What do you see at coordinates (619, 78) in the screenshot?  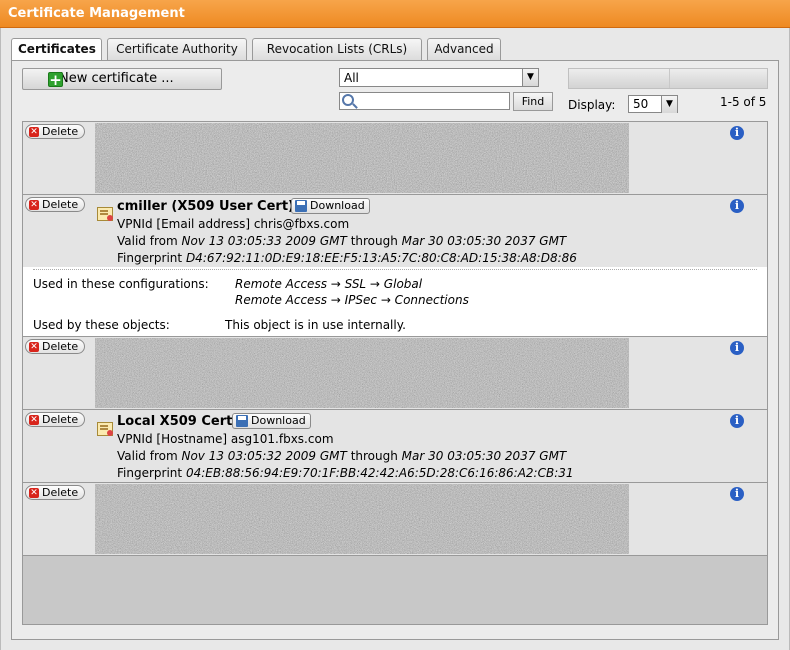 I see `pager-prev-button` at bounding box center [619, 78].